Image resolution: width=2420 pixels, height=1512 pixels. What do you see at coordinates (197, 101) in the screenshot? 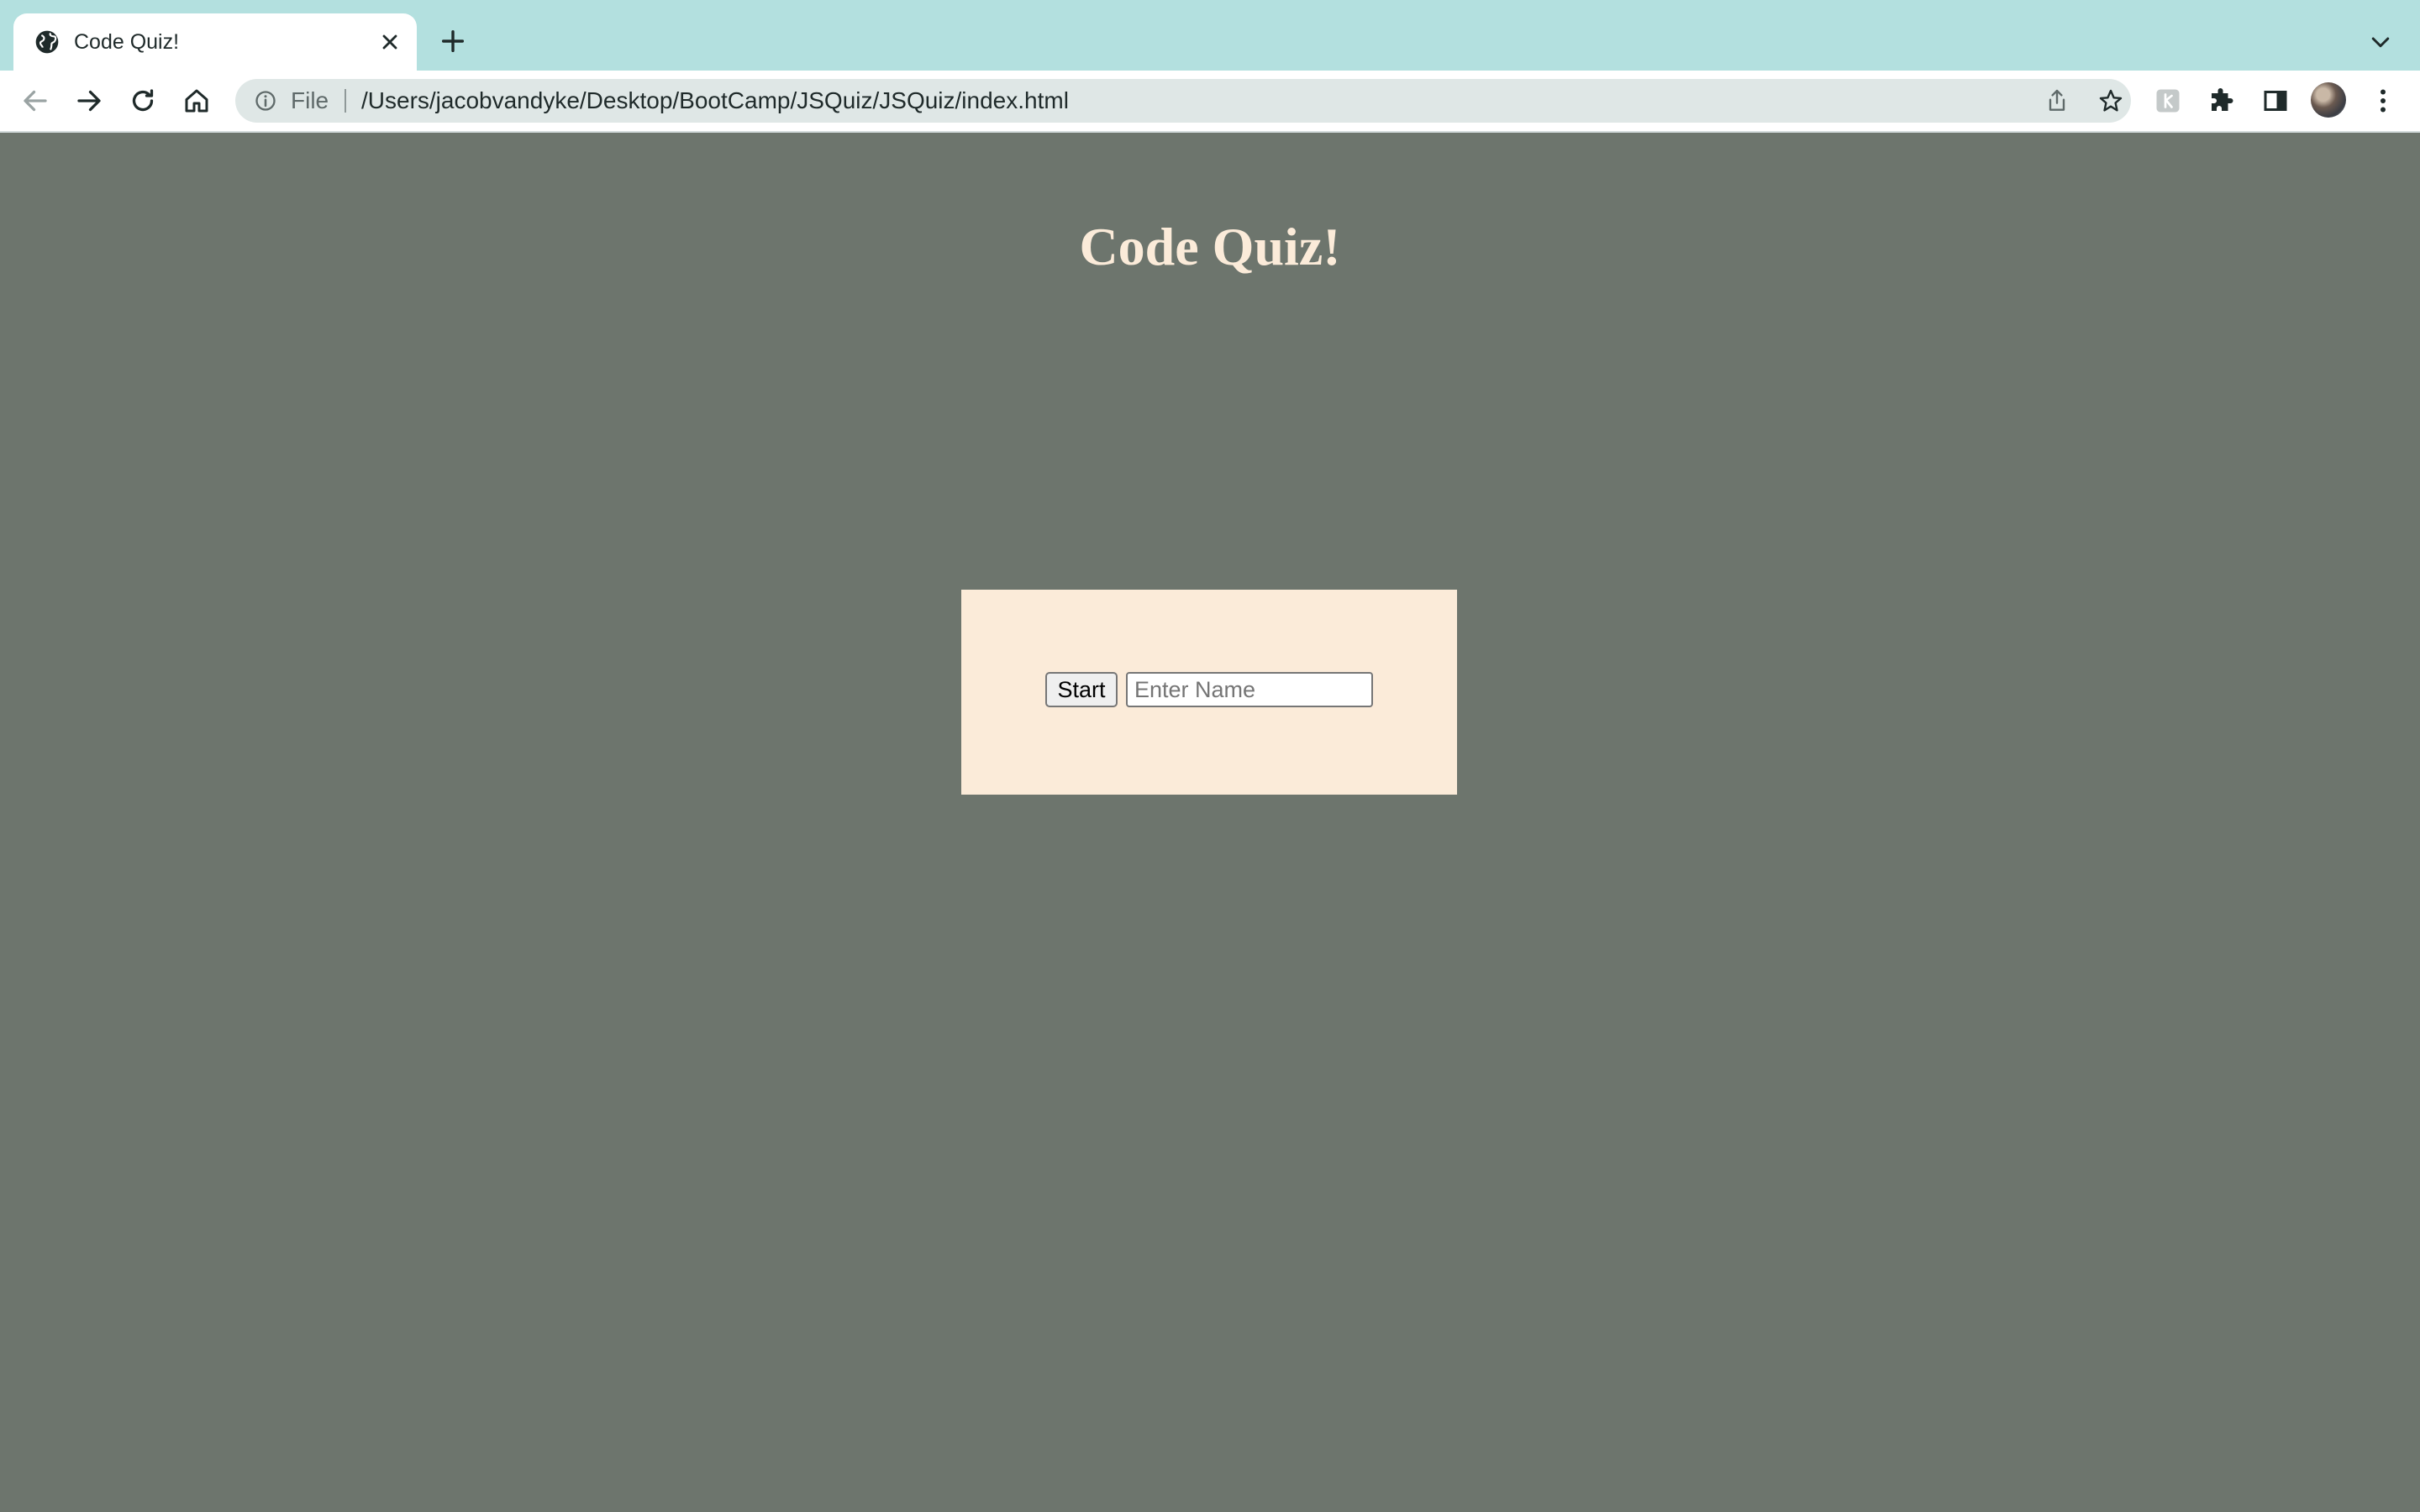
I see `home-icon` at bounding box center [197, 101].